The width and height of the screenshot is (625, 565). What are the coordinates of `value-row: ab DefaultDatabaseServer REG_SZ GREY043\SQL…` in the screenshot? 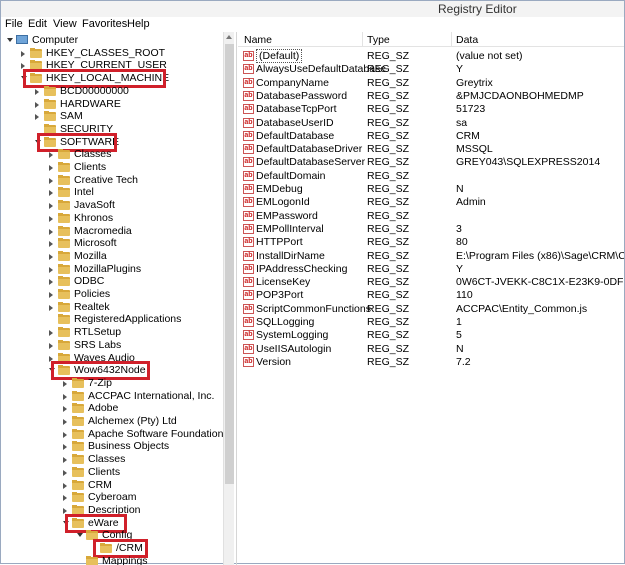 It's located at (431, 162).